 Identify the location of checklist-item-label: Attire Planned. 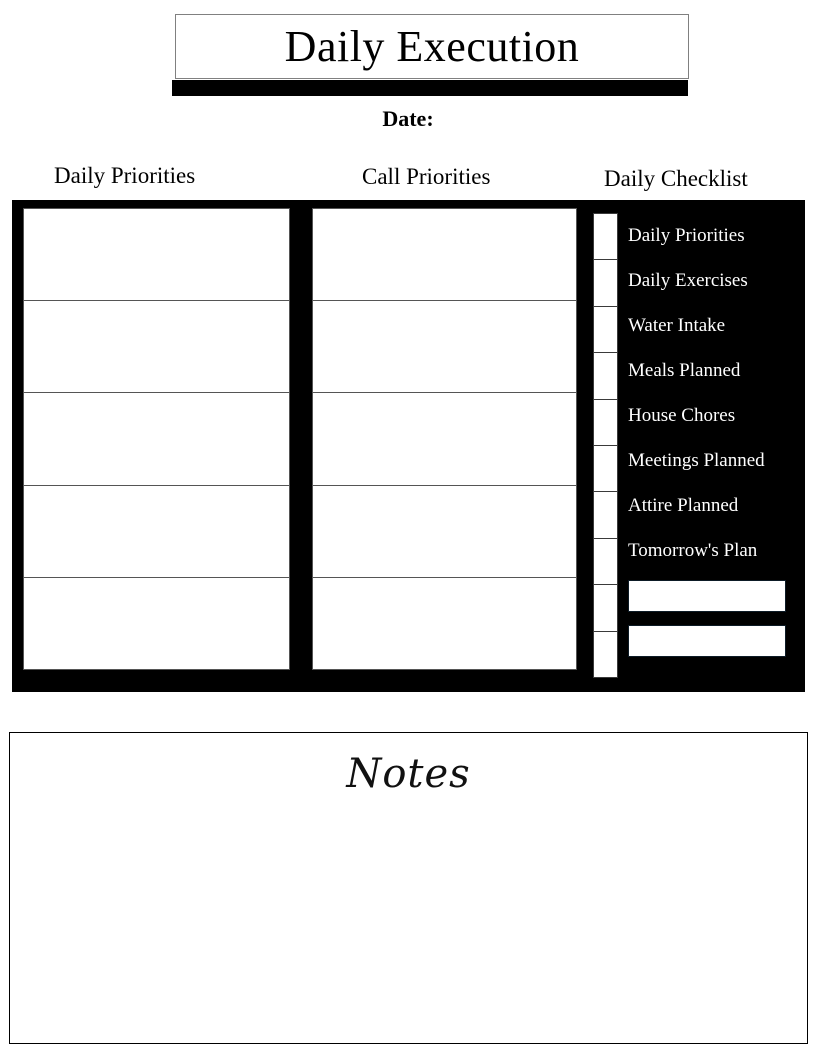
(683, 505).